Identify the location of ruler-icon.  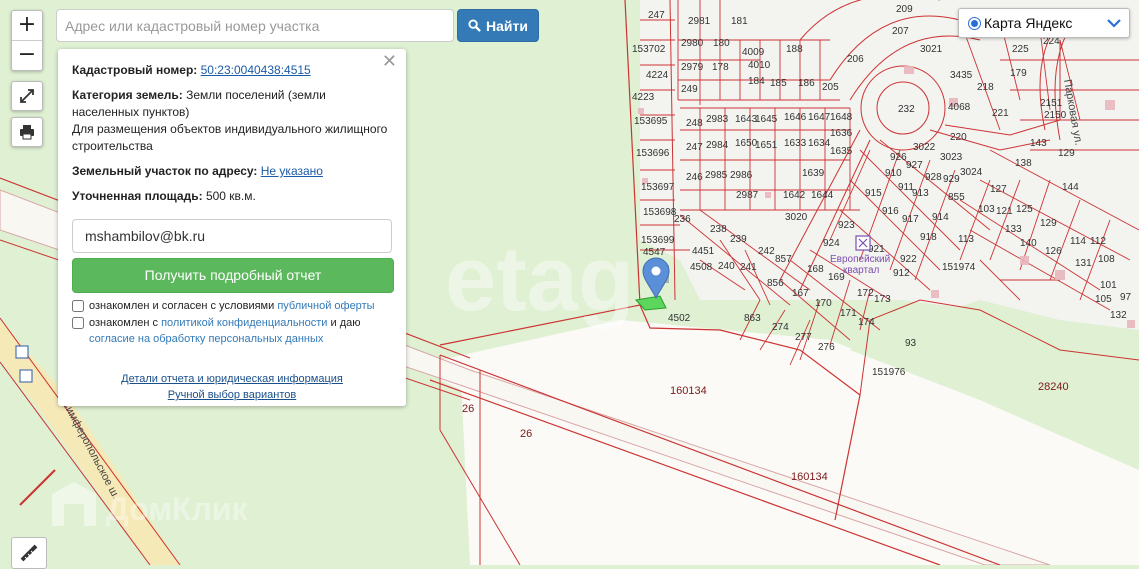
(29, 553).